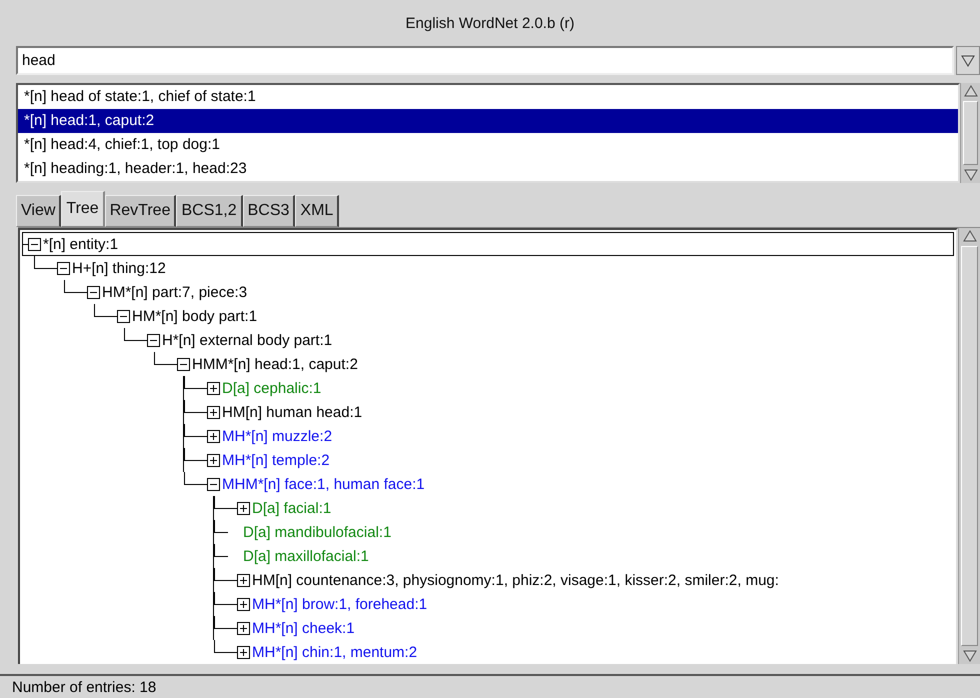 The image size is (980, 698). What do you see at coordinates (39, 211) in the screenshot?
I see `tab: View` at bounding box center [39, 211].